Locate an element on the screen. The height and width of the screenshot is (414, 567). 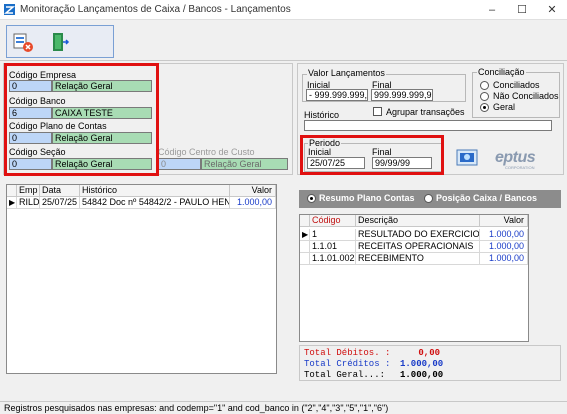
cell-descricao: RESULTADO DO EXERCICIO is located at coordinates (418, 235).